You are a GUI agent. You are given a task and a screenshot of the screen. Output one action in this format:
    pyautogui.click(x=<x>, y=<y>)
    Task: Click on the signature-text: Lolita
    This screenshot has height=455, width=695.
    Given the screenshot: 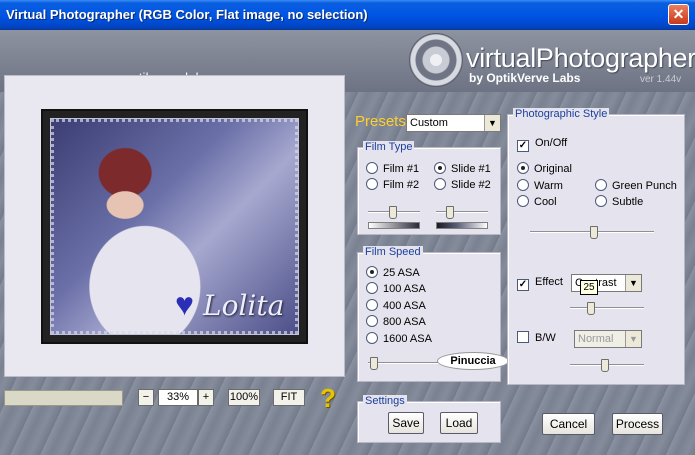 What is the action you would take?
    pyautogui.click(x=244, y=305)
    